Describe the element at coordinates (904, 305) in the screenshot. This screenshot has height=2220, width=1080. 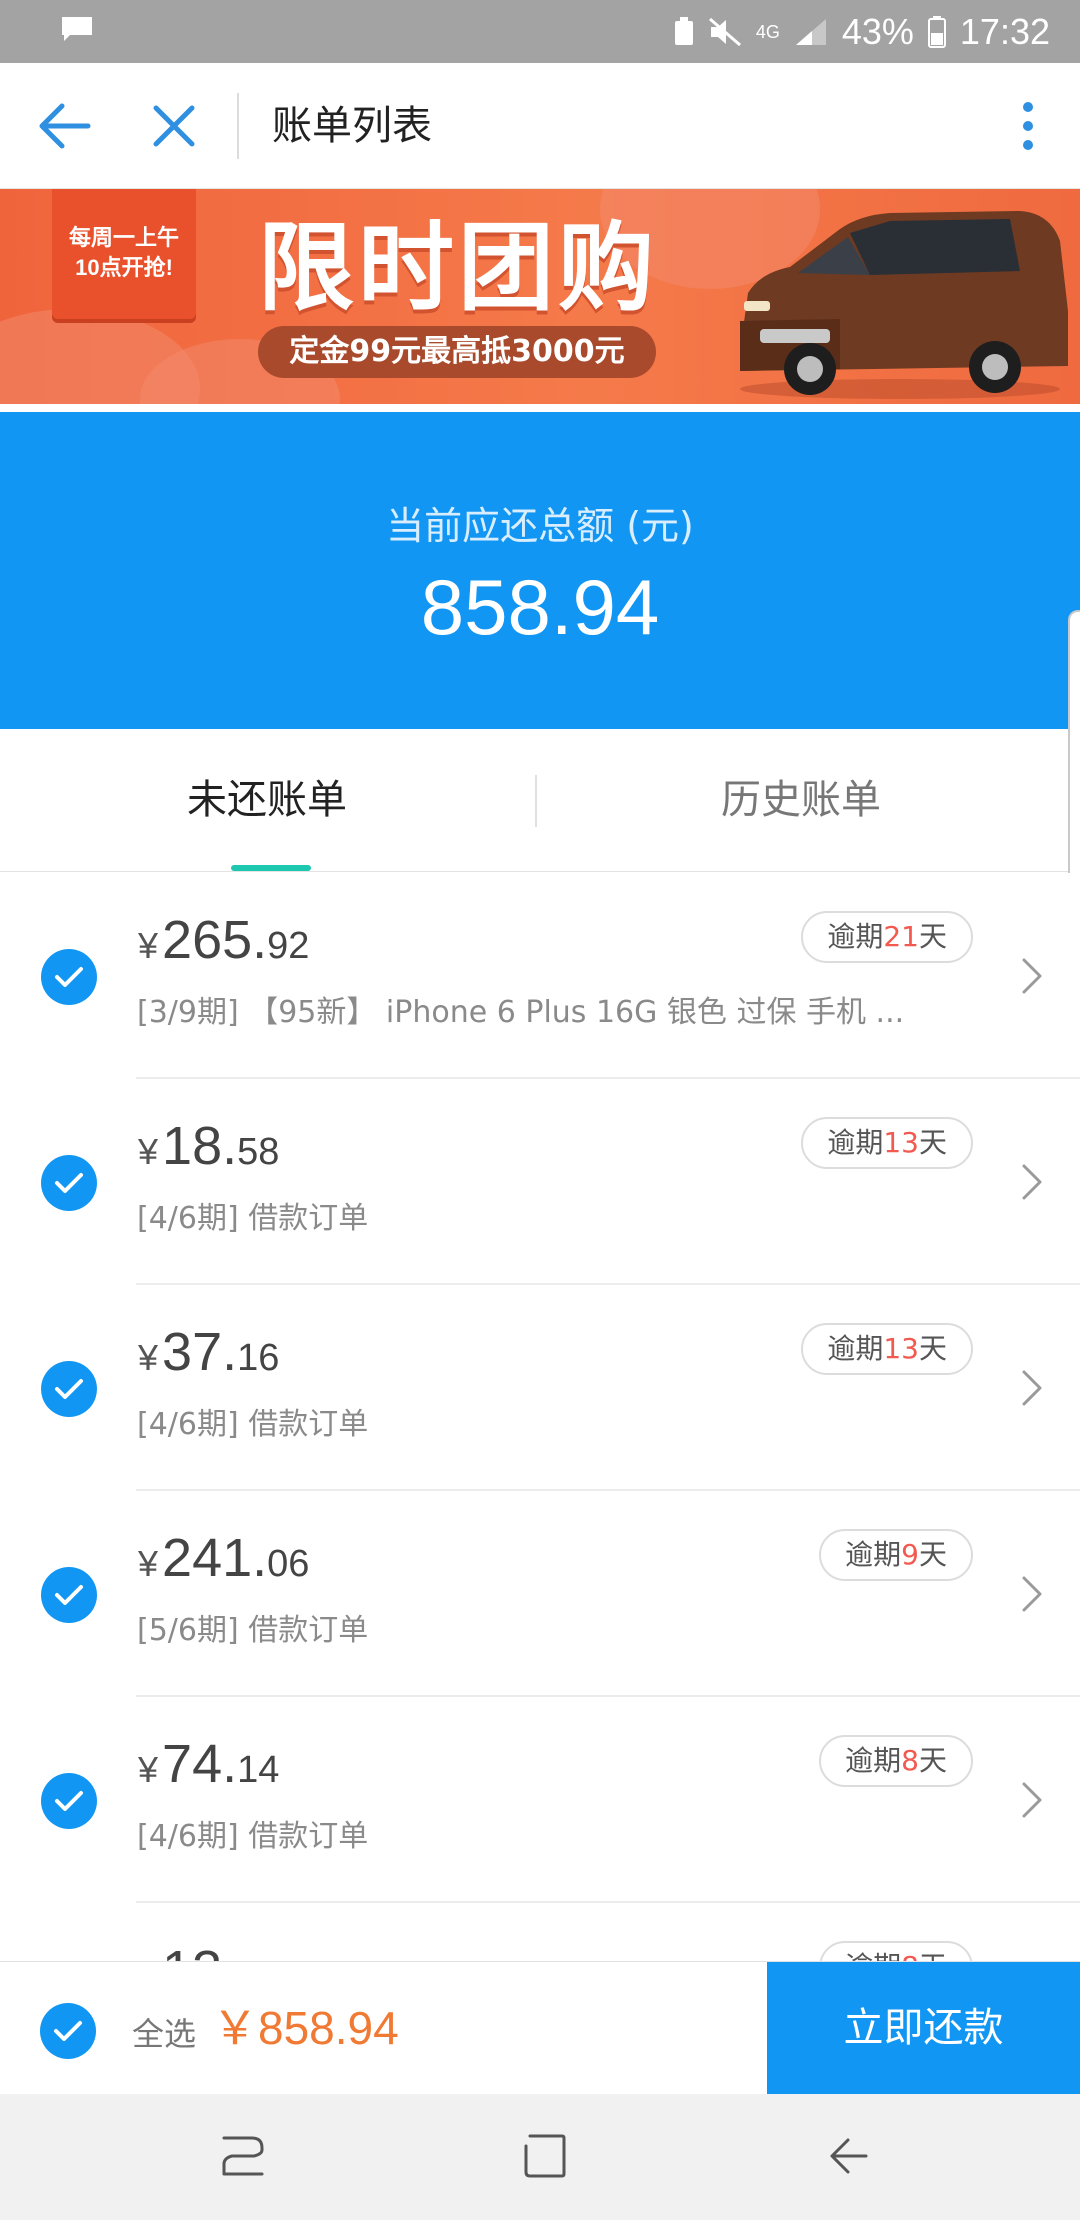
I see `car-image` at that location.